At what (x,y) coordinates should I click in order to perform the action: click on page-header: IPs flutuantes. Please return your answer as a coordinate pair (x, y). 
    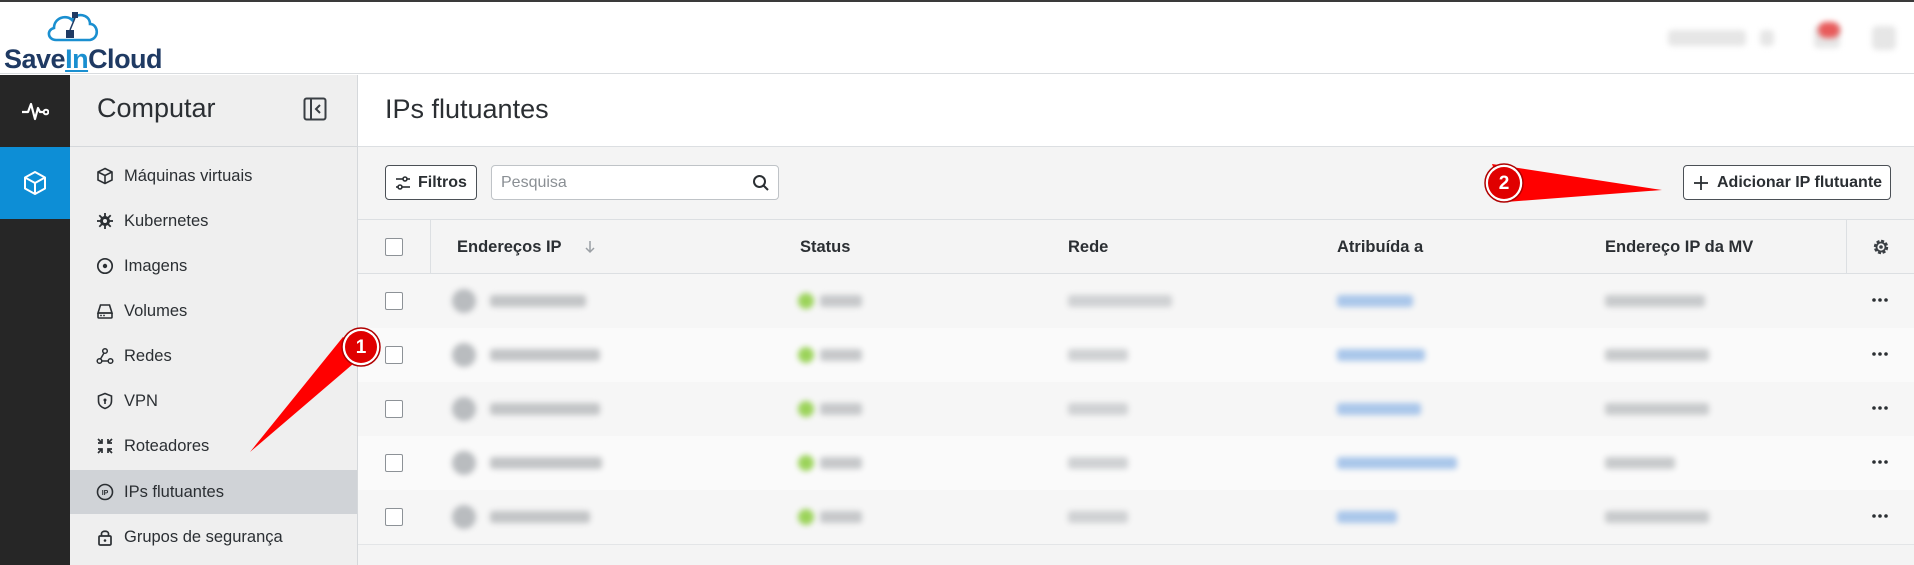
    Looking at the image, I should click on (1136, 111).